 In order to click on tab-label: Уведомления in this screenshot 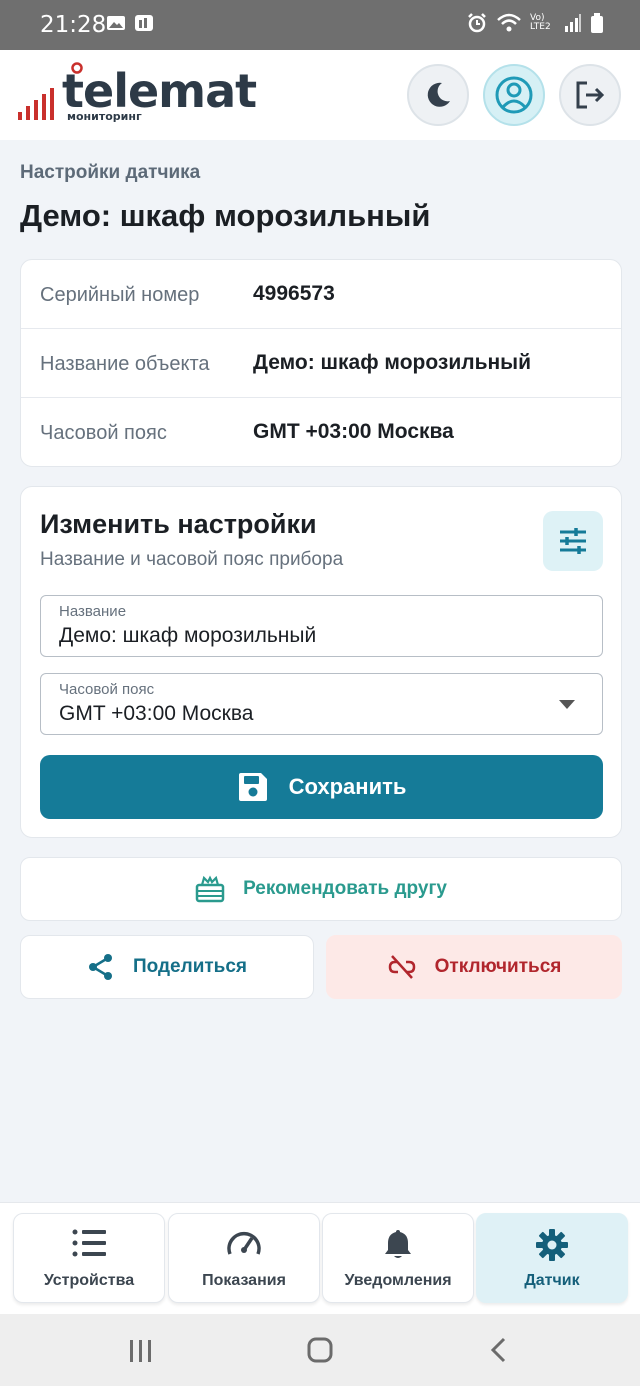, I will do `click(398, 1280)`.